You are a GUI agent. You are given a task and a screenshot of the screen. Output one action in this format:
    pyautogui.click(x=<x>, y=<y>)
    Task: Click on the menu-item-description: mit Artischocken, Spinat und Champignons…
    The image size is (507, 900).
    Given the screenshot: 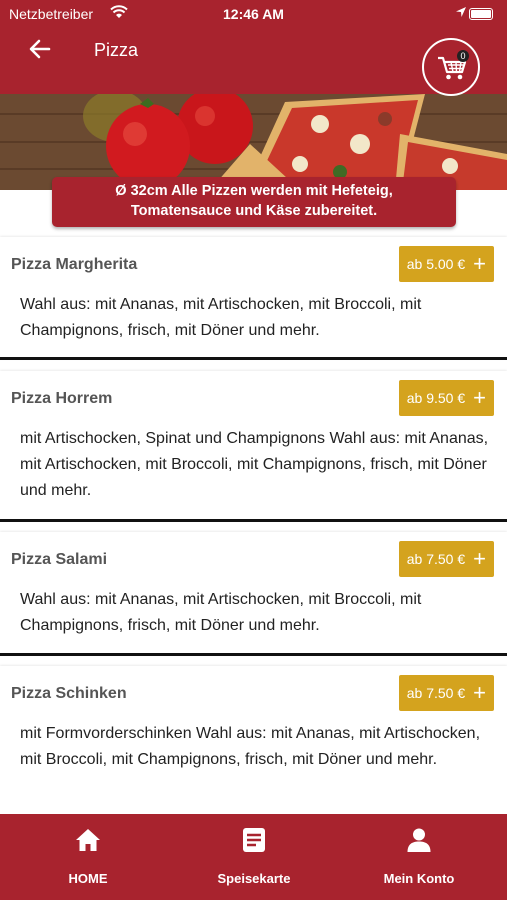 What is the action you would take?
    pyautogui.click(x=254, y=464)
    